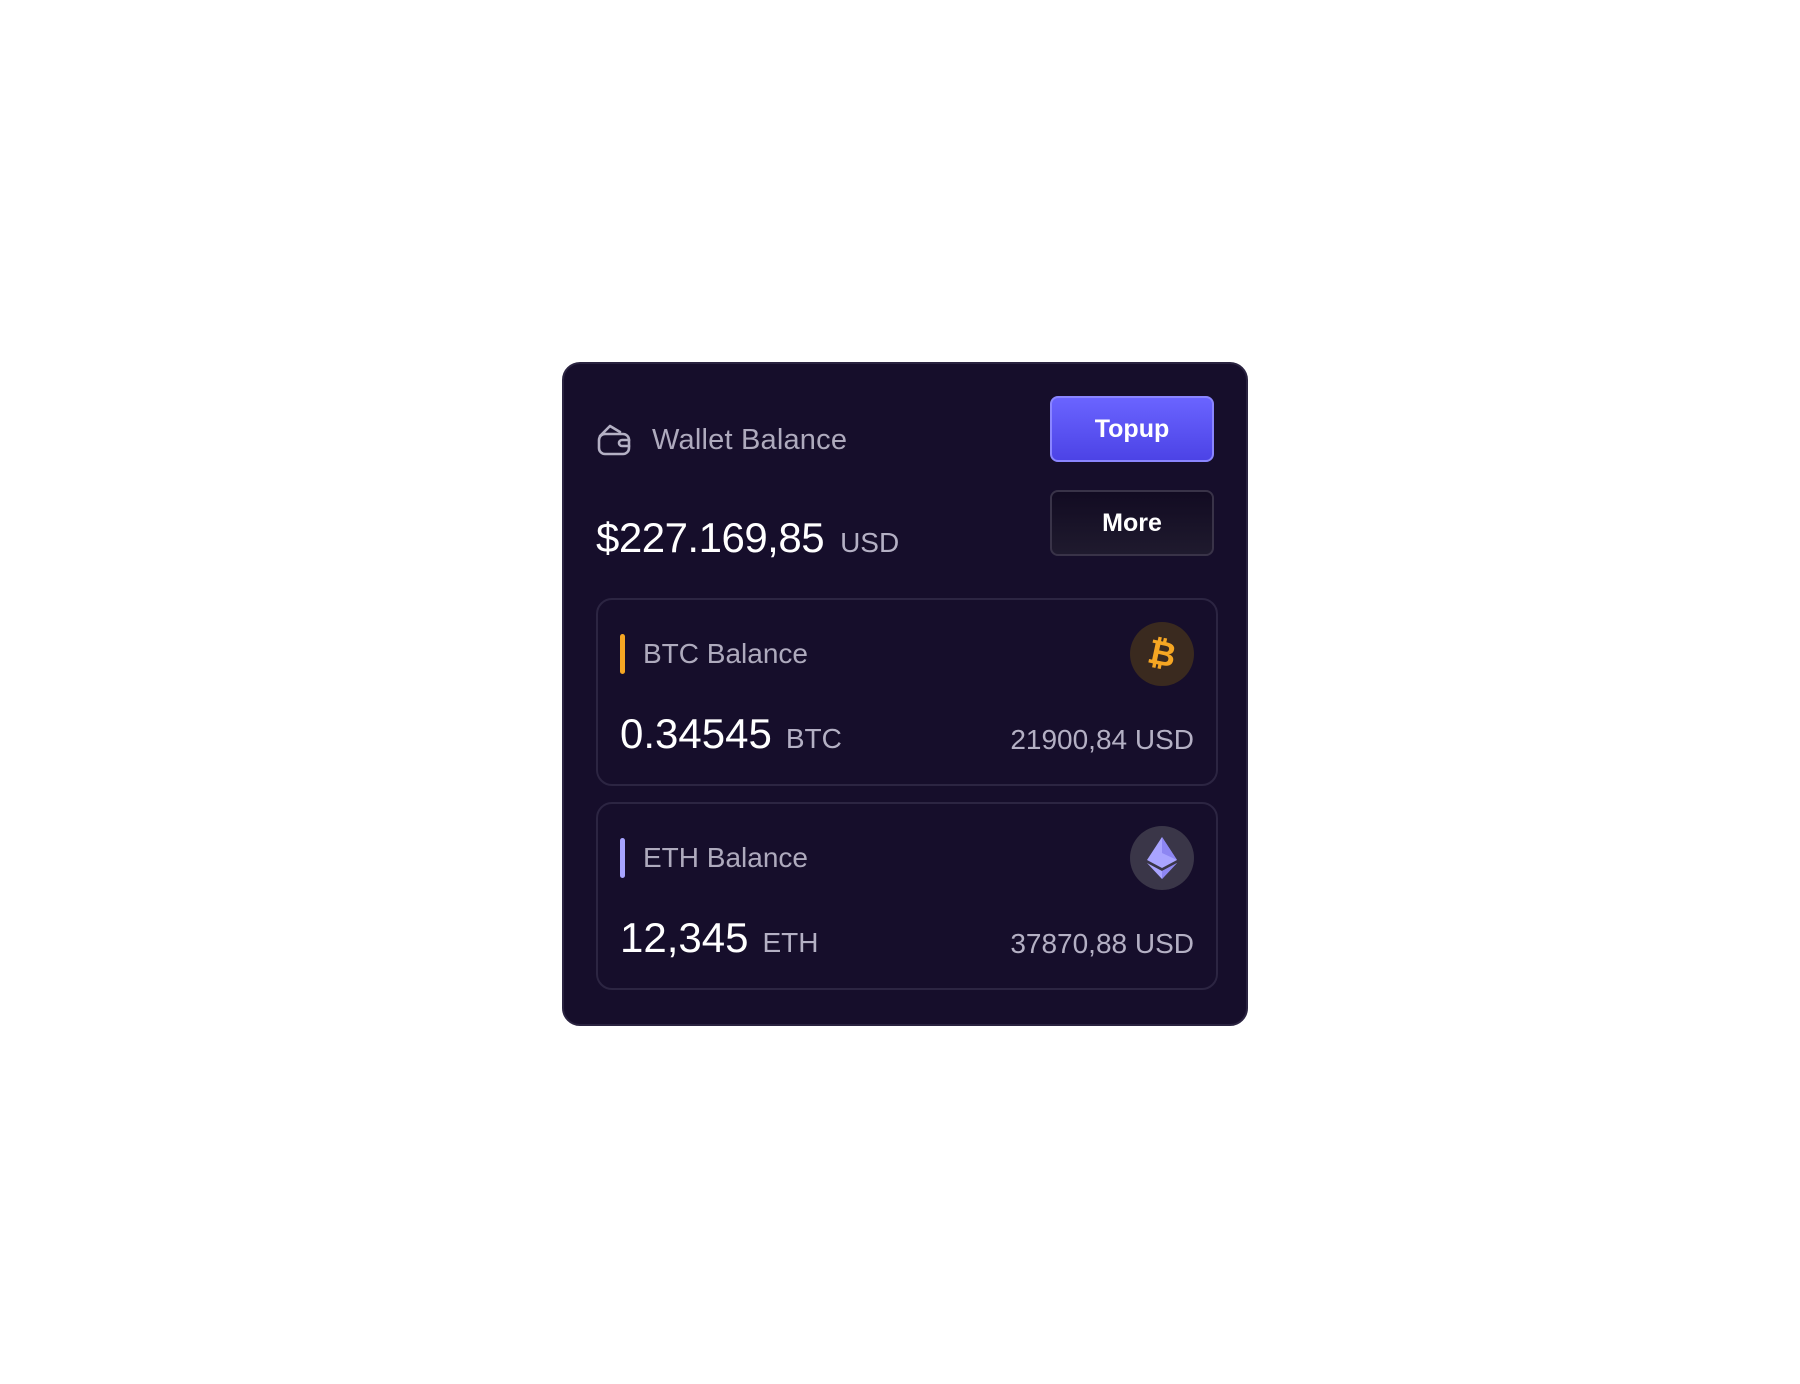 The height and width of the screenshot is (1384, 1800). I want to click on btc-balance-header: BTC Balance, so click(714, 654).